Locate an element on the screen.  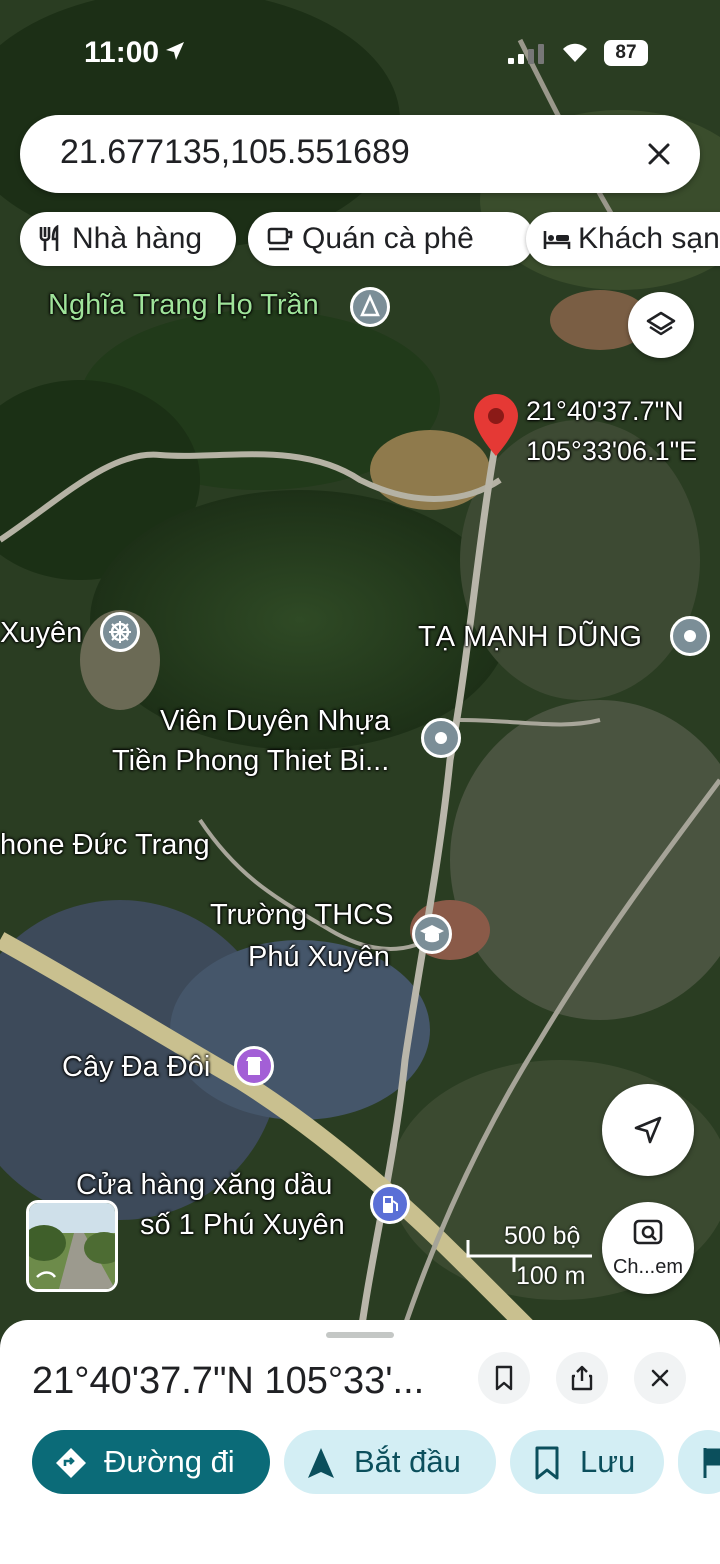
search-query: 21.677135,105.551689 is located at coordinates (235, 152).